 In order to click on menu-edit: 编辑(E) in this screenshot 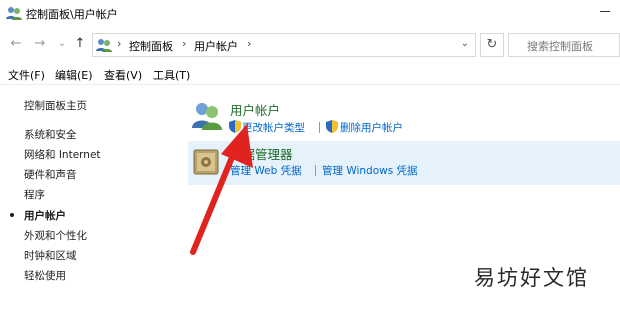, I will do `click(74, 75)`.